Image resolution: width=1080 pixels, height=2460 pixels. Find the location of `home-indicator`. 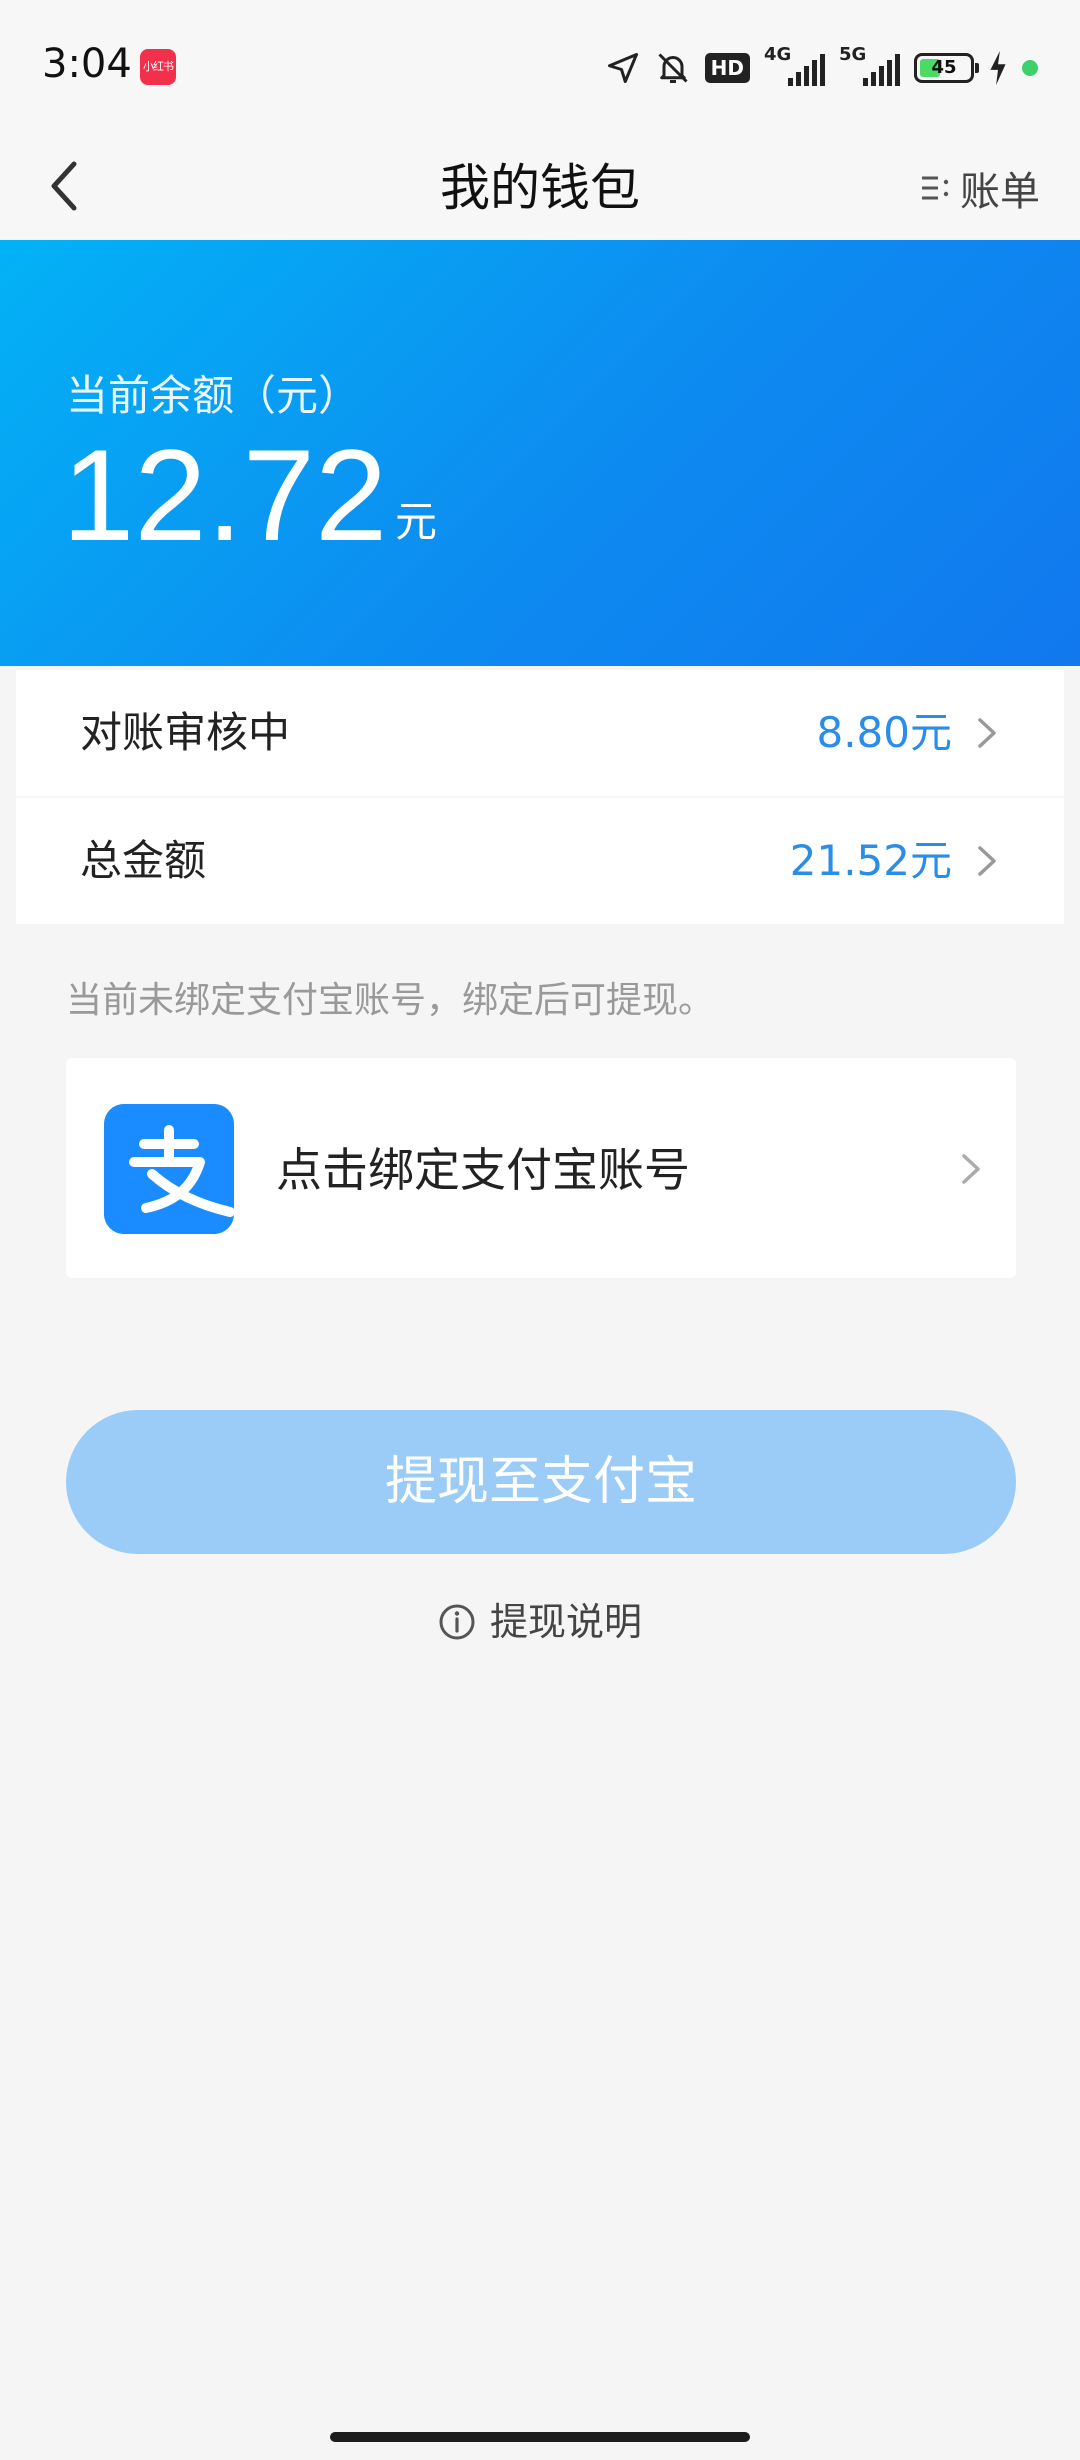

home-indicator is located at coordinates (540, 2437).